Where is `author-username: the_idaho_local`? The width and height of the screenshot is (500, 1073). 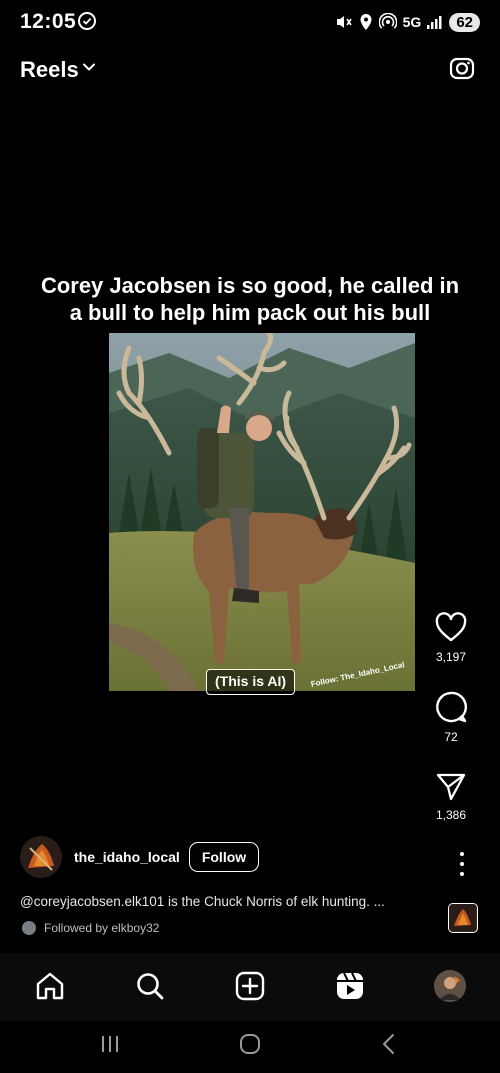
author-username: the_idaho_local is located at coordinates (127, 857).